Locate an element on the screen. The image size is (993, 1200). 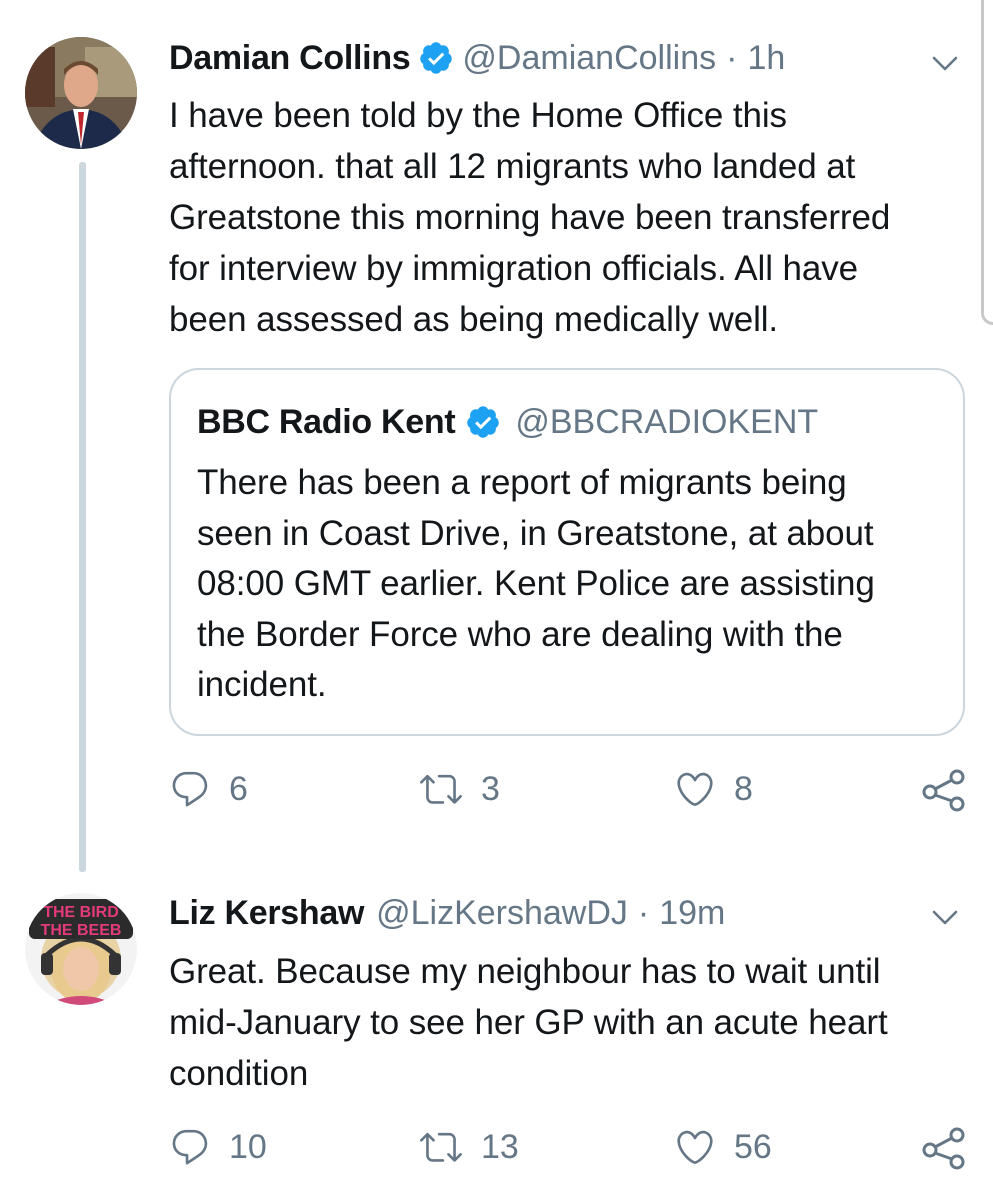
retweet-button: 3 is located at coordinates (459, 789).